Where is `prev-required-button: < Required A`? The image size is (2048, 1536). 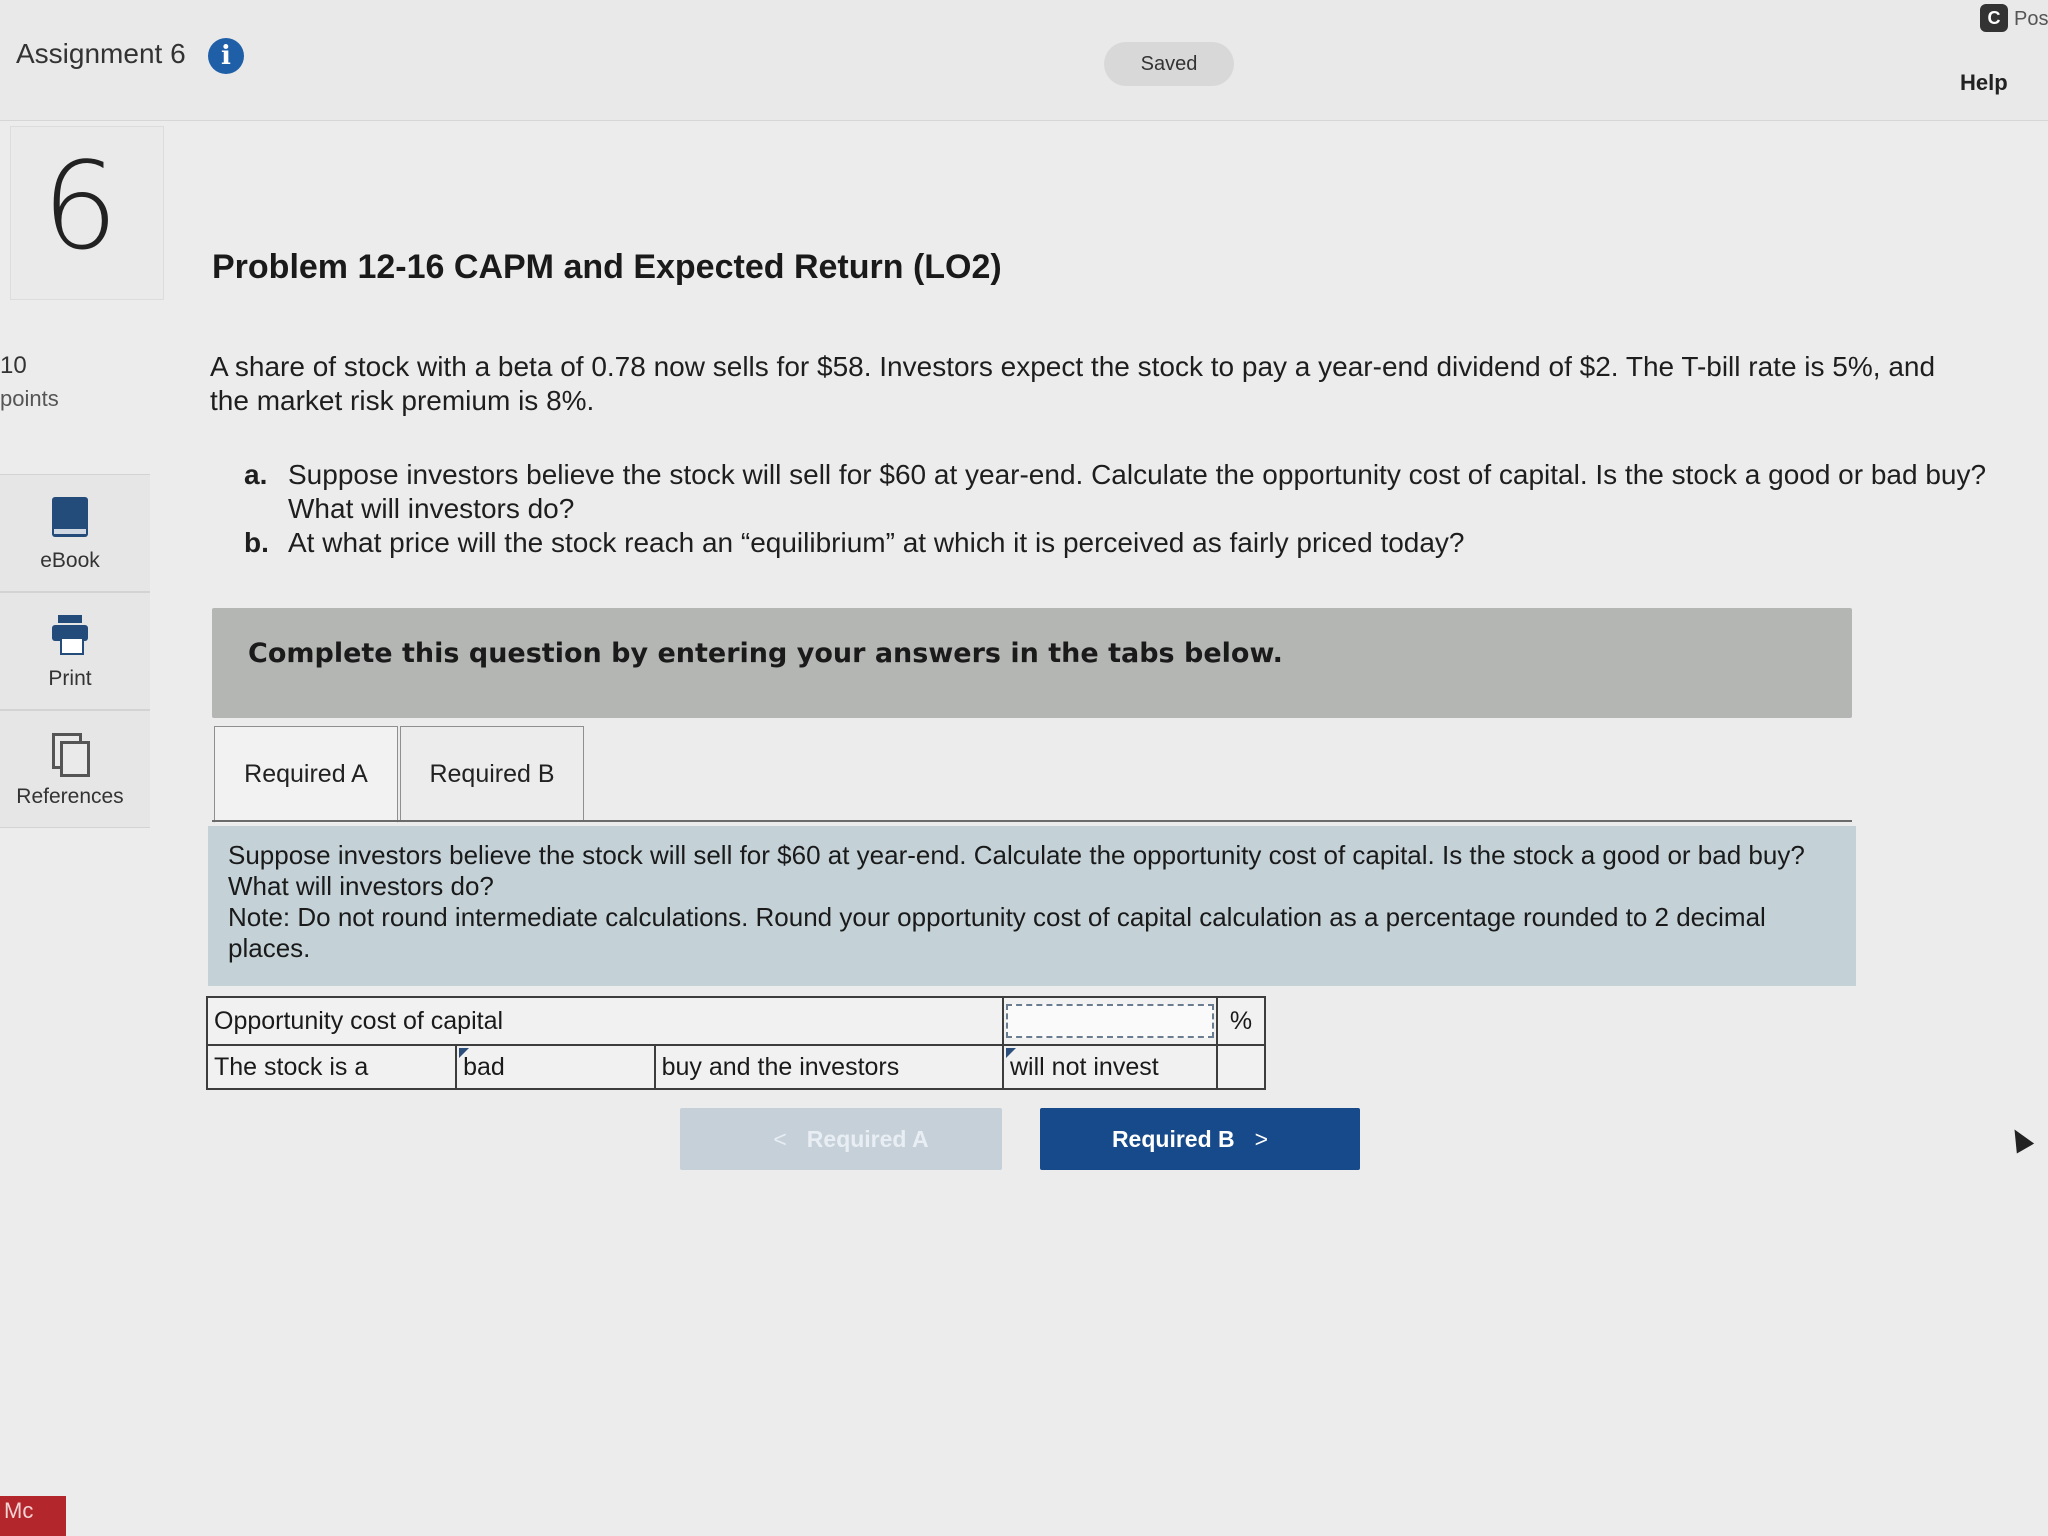 prev-required-button: < Required A is located at coordinates (841, 1139).